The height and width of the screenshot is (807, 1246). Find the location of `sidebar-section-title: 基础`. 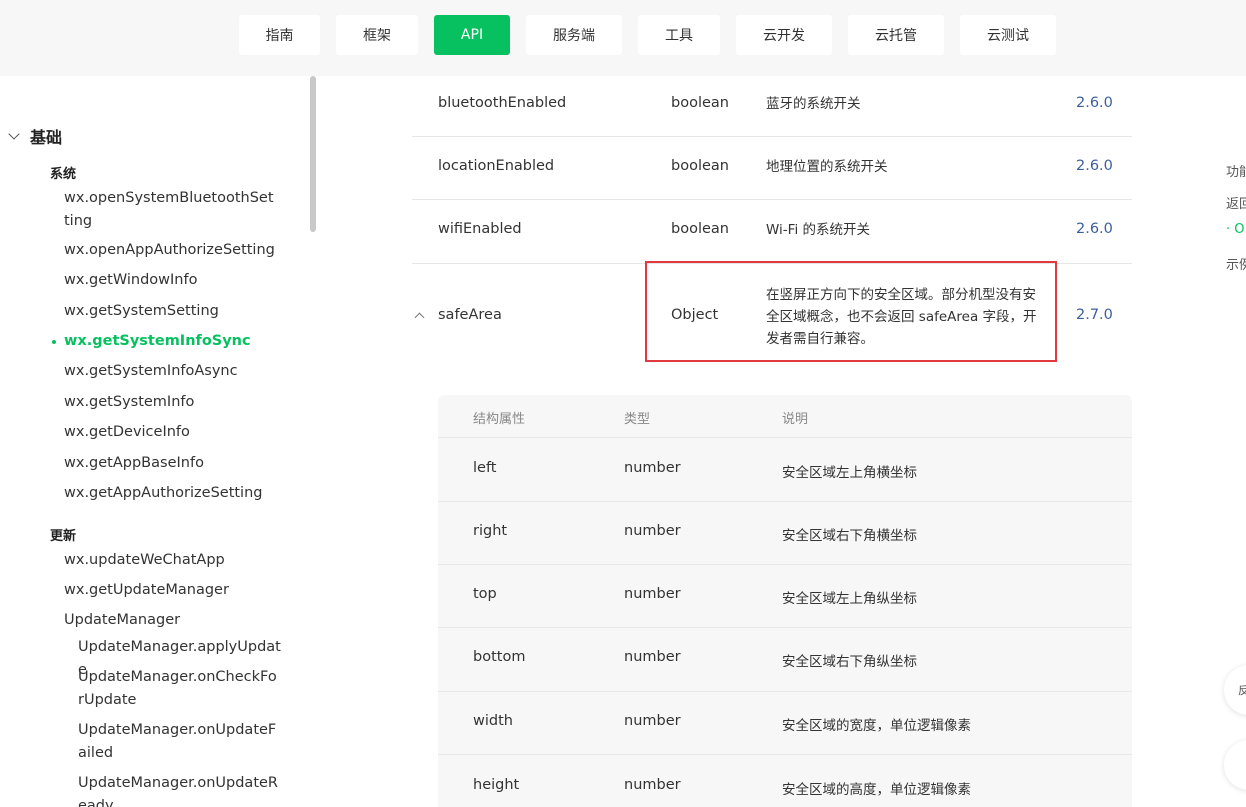

sidebar-section-title: 基础 is located at coordinates (46, 137).